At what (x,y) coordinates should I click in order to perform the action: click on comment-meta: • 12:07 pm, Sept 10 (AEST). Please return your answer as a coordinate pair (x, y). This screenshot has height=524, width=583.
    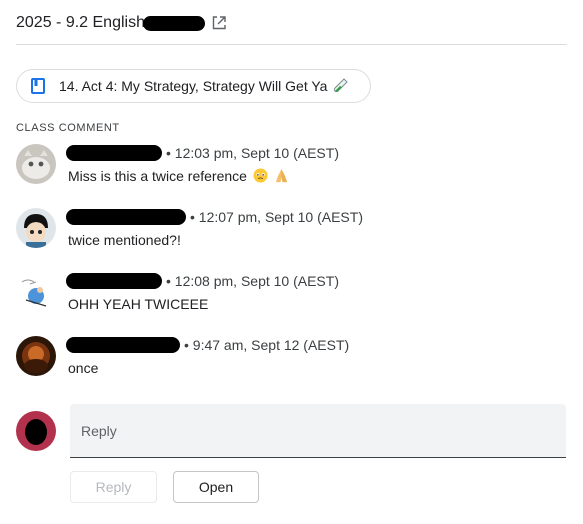
    Looking at the image, I should click on (214, 217).